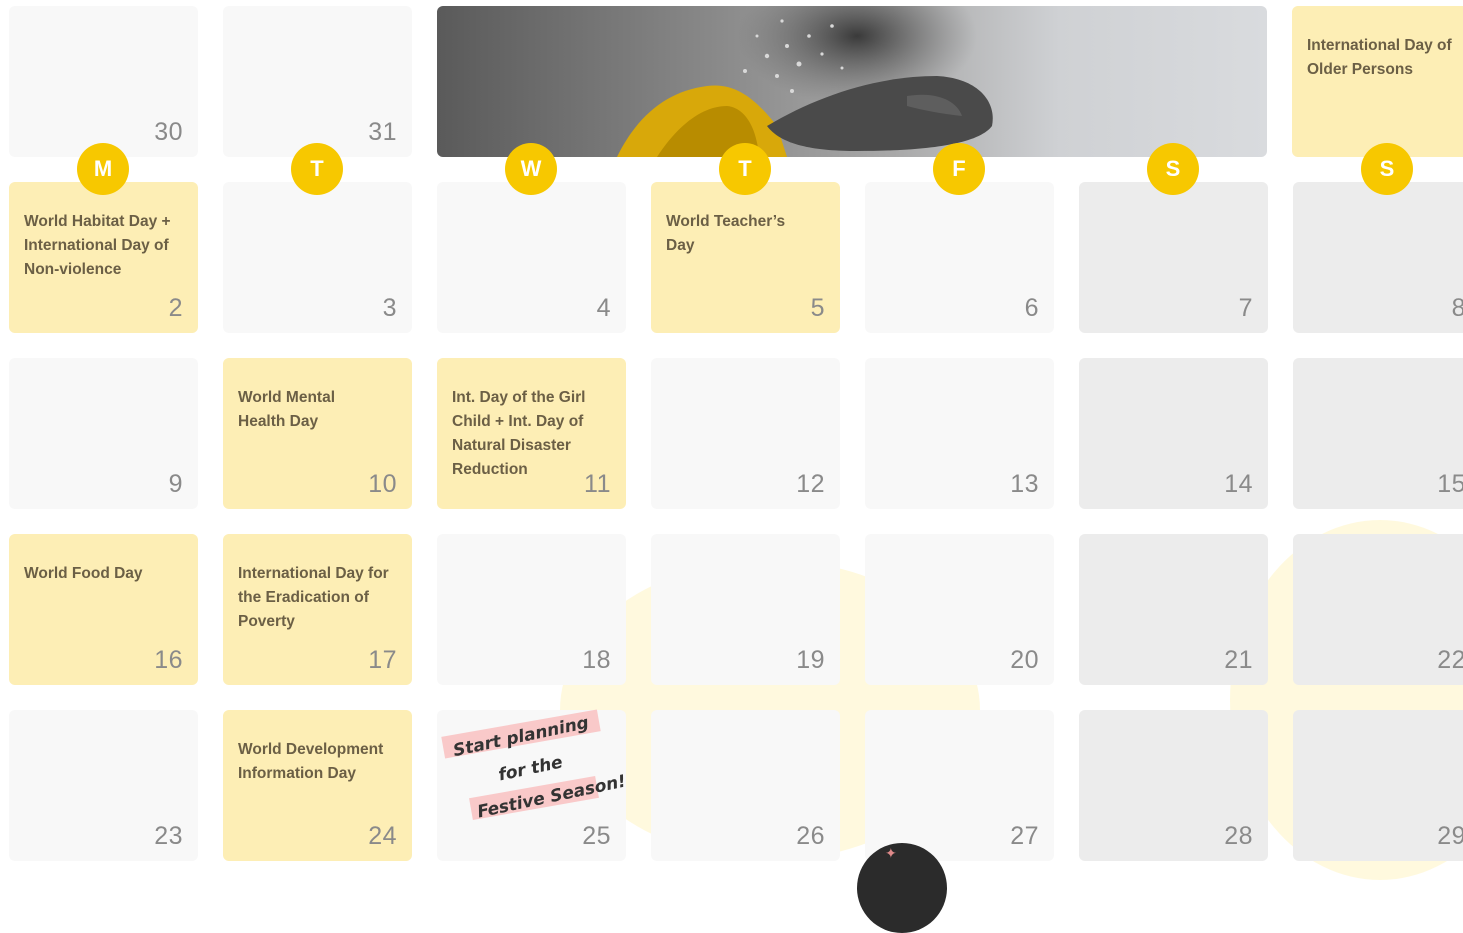  Describe the element at coordinates (745, 785) in the screenshot. I see `day-cell: 26` at that location.